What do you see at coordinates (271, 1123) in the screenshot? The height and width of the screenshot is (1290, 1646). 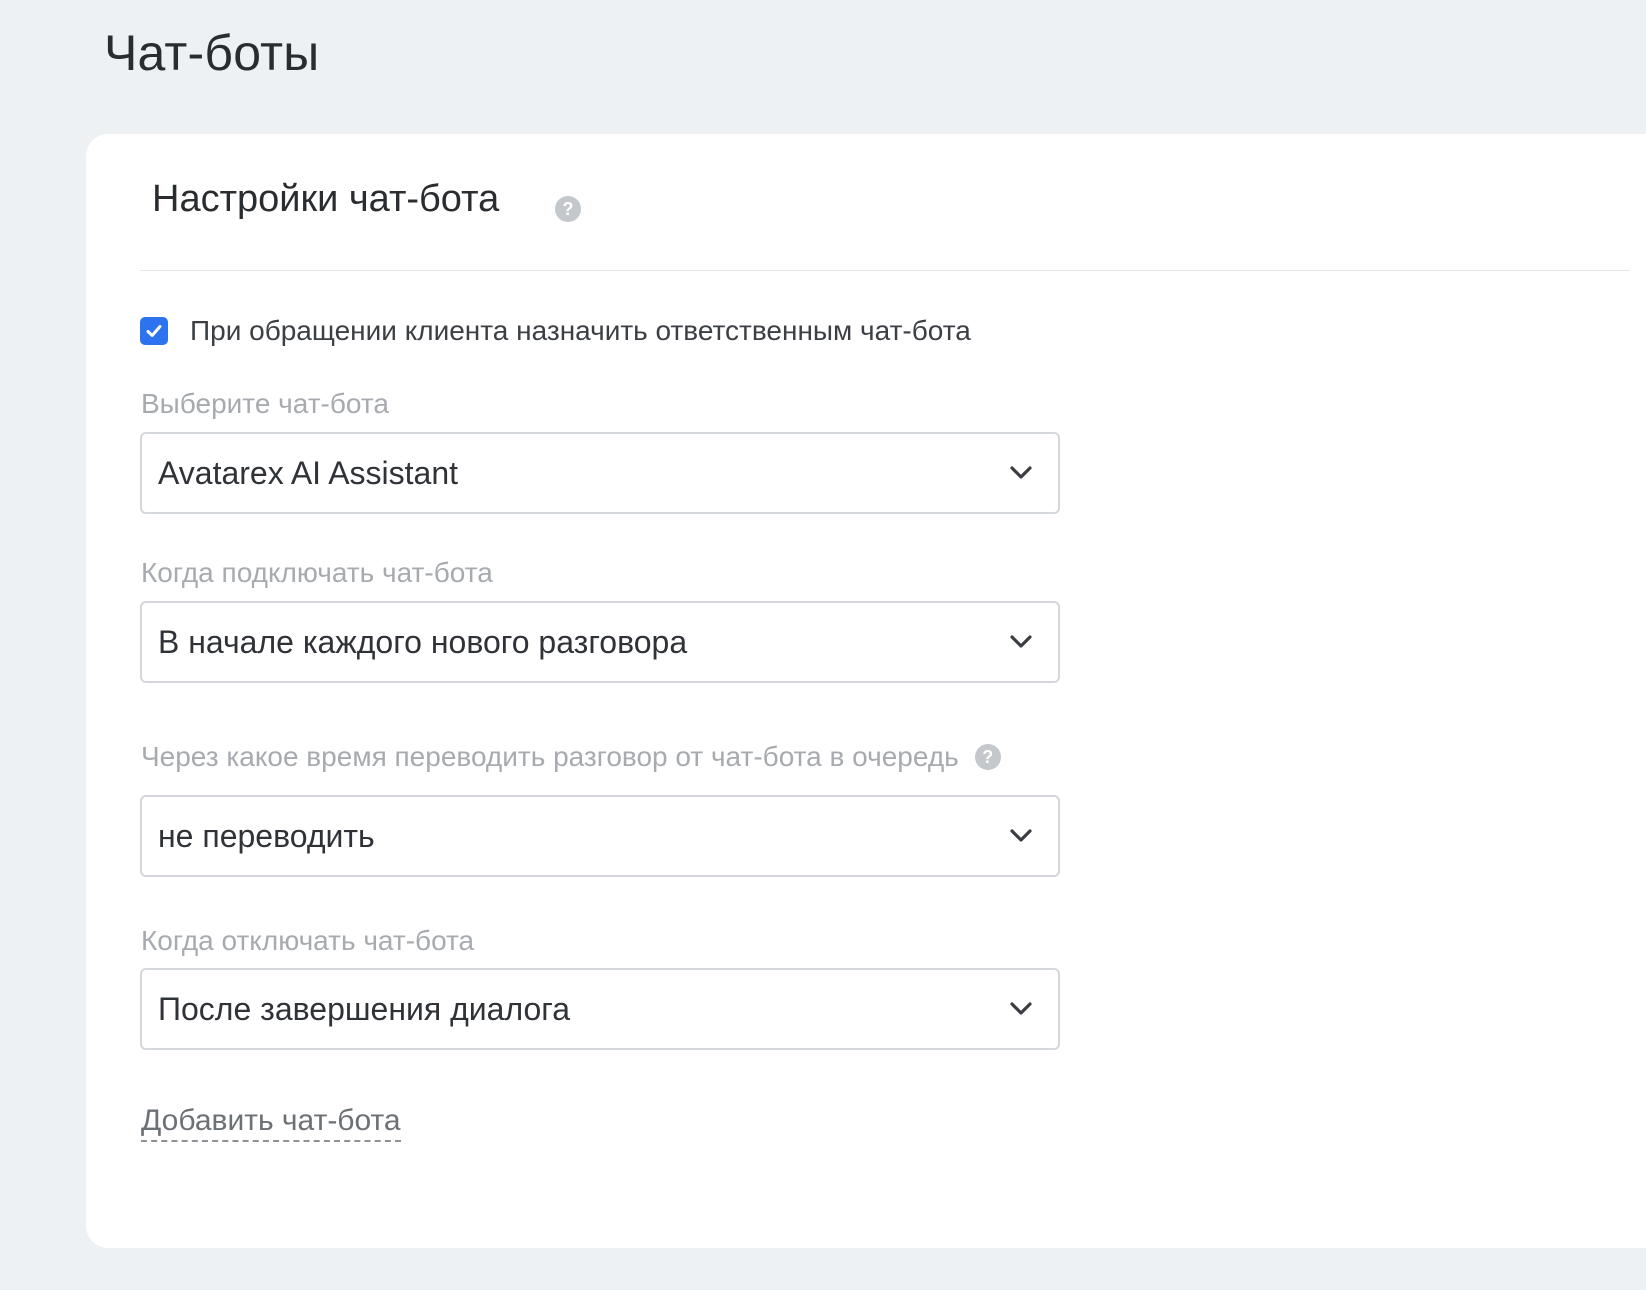 I see `add-bot-link: Добавить чат-бота` at bounding box center [271, 1123].